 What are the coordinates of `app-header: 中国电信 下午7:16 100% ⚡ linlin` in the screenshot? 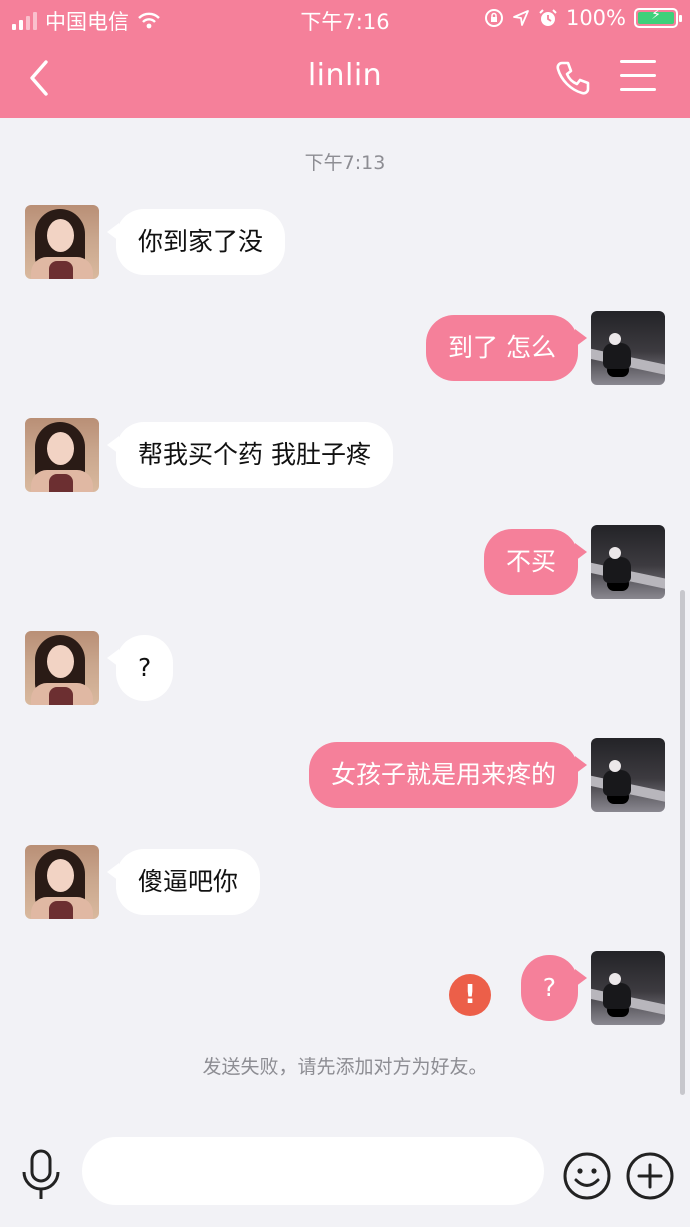 It's located at (345, 59).